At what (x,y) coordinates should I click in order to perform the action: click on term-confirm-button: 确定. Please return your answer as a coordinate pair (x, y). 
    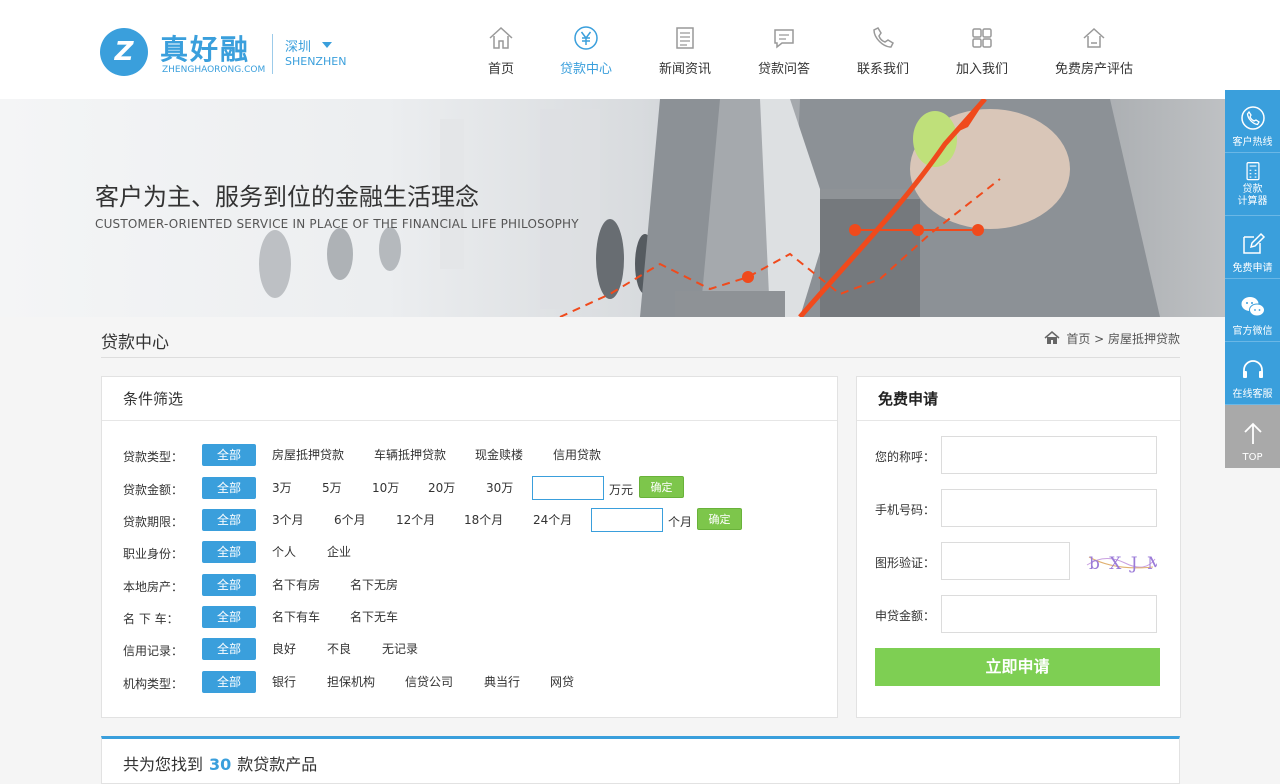
    Looking at the image, I should click on (719, 519).